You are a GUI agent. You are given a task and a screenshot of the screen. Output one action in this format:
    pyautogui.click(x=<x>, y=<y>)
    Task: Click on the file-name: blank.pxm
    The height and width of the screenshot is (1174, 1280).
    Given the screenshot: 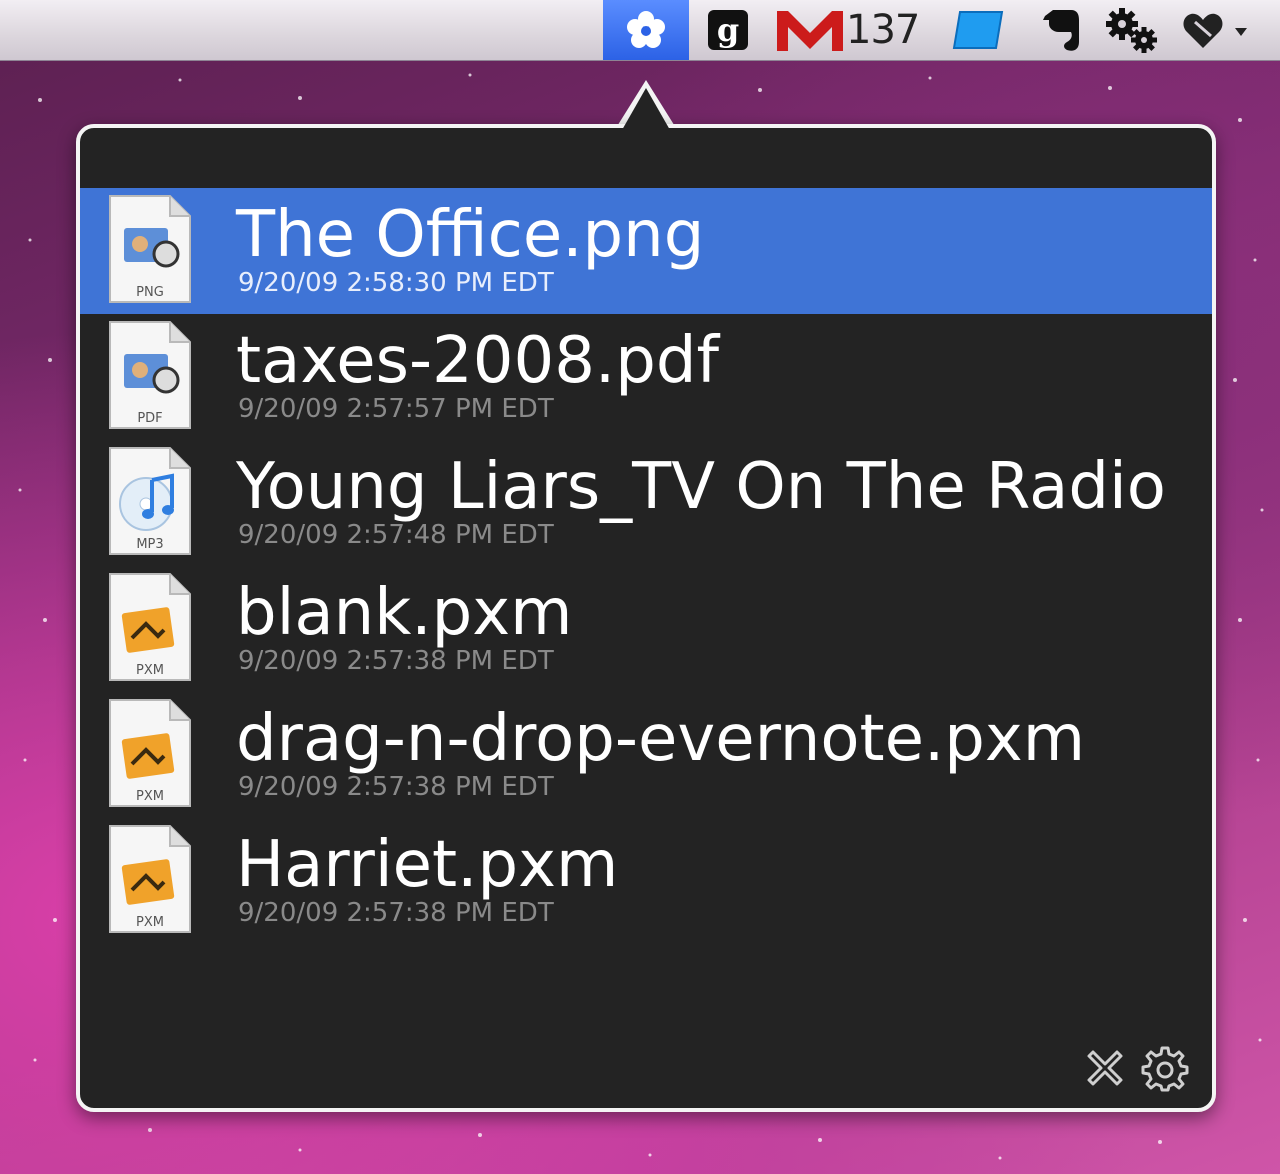 What is the action you would take?
    pyautogui.click(x=404, y=613)
    